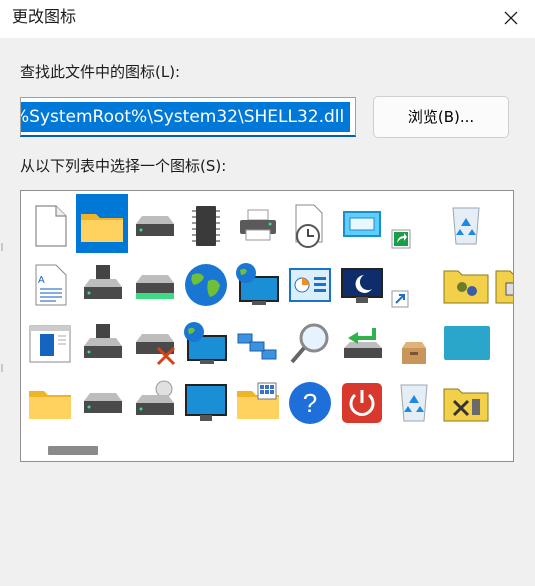 The height and width of the screenshot is (586, 535). Describe the element at coordinates (400, 299) in the screenshot. I see `shortcut-small-icon` at that location.